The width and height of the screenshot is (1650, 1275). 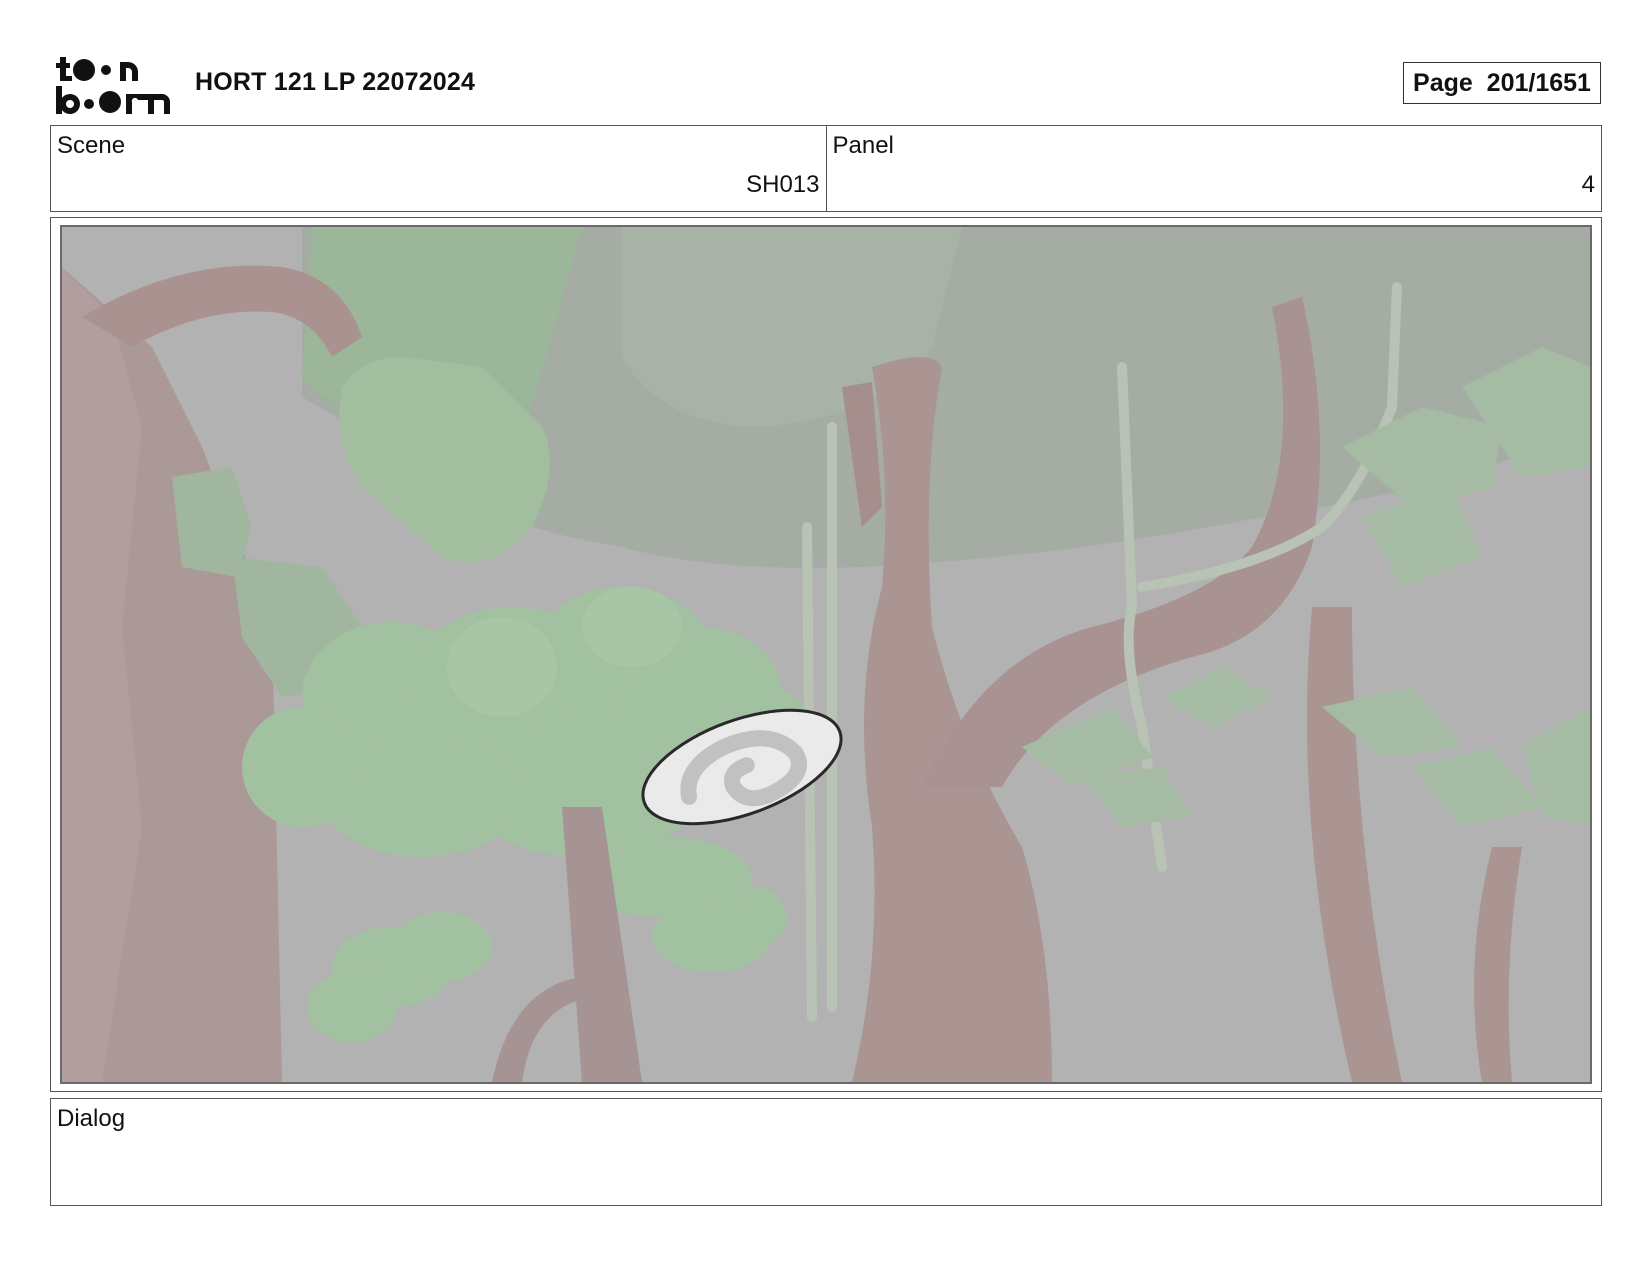 What do you see at coordinates (1502, 83) in the screenshot?
I see `page-number: Page 201/1651` at bounding box center [1502, 83].